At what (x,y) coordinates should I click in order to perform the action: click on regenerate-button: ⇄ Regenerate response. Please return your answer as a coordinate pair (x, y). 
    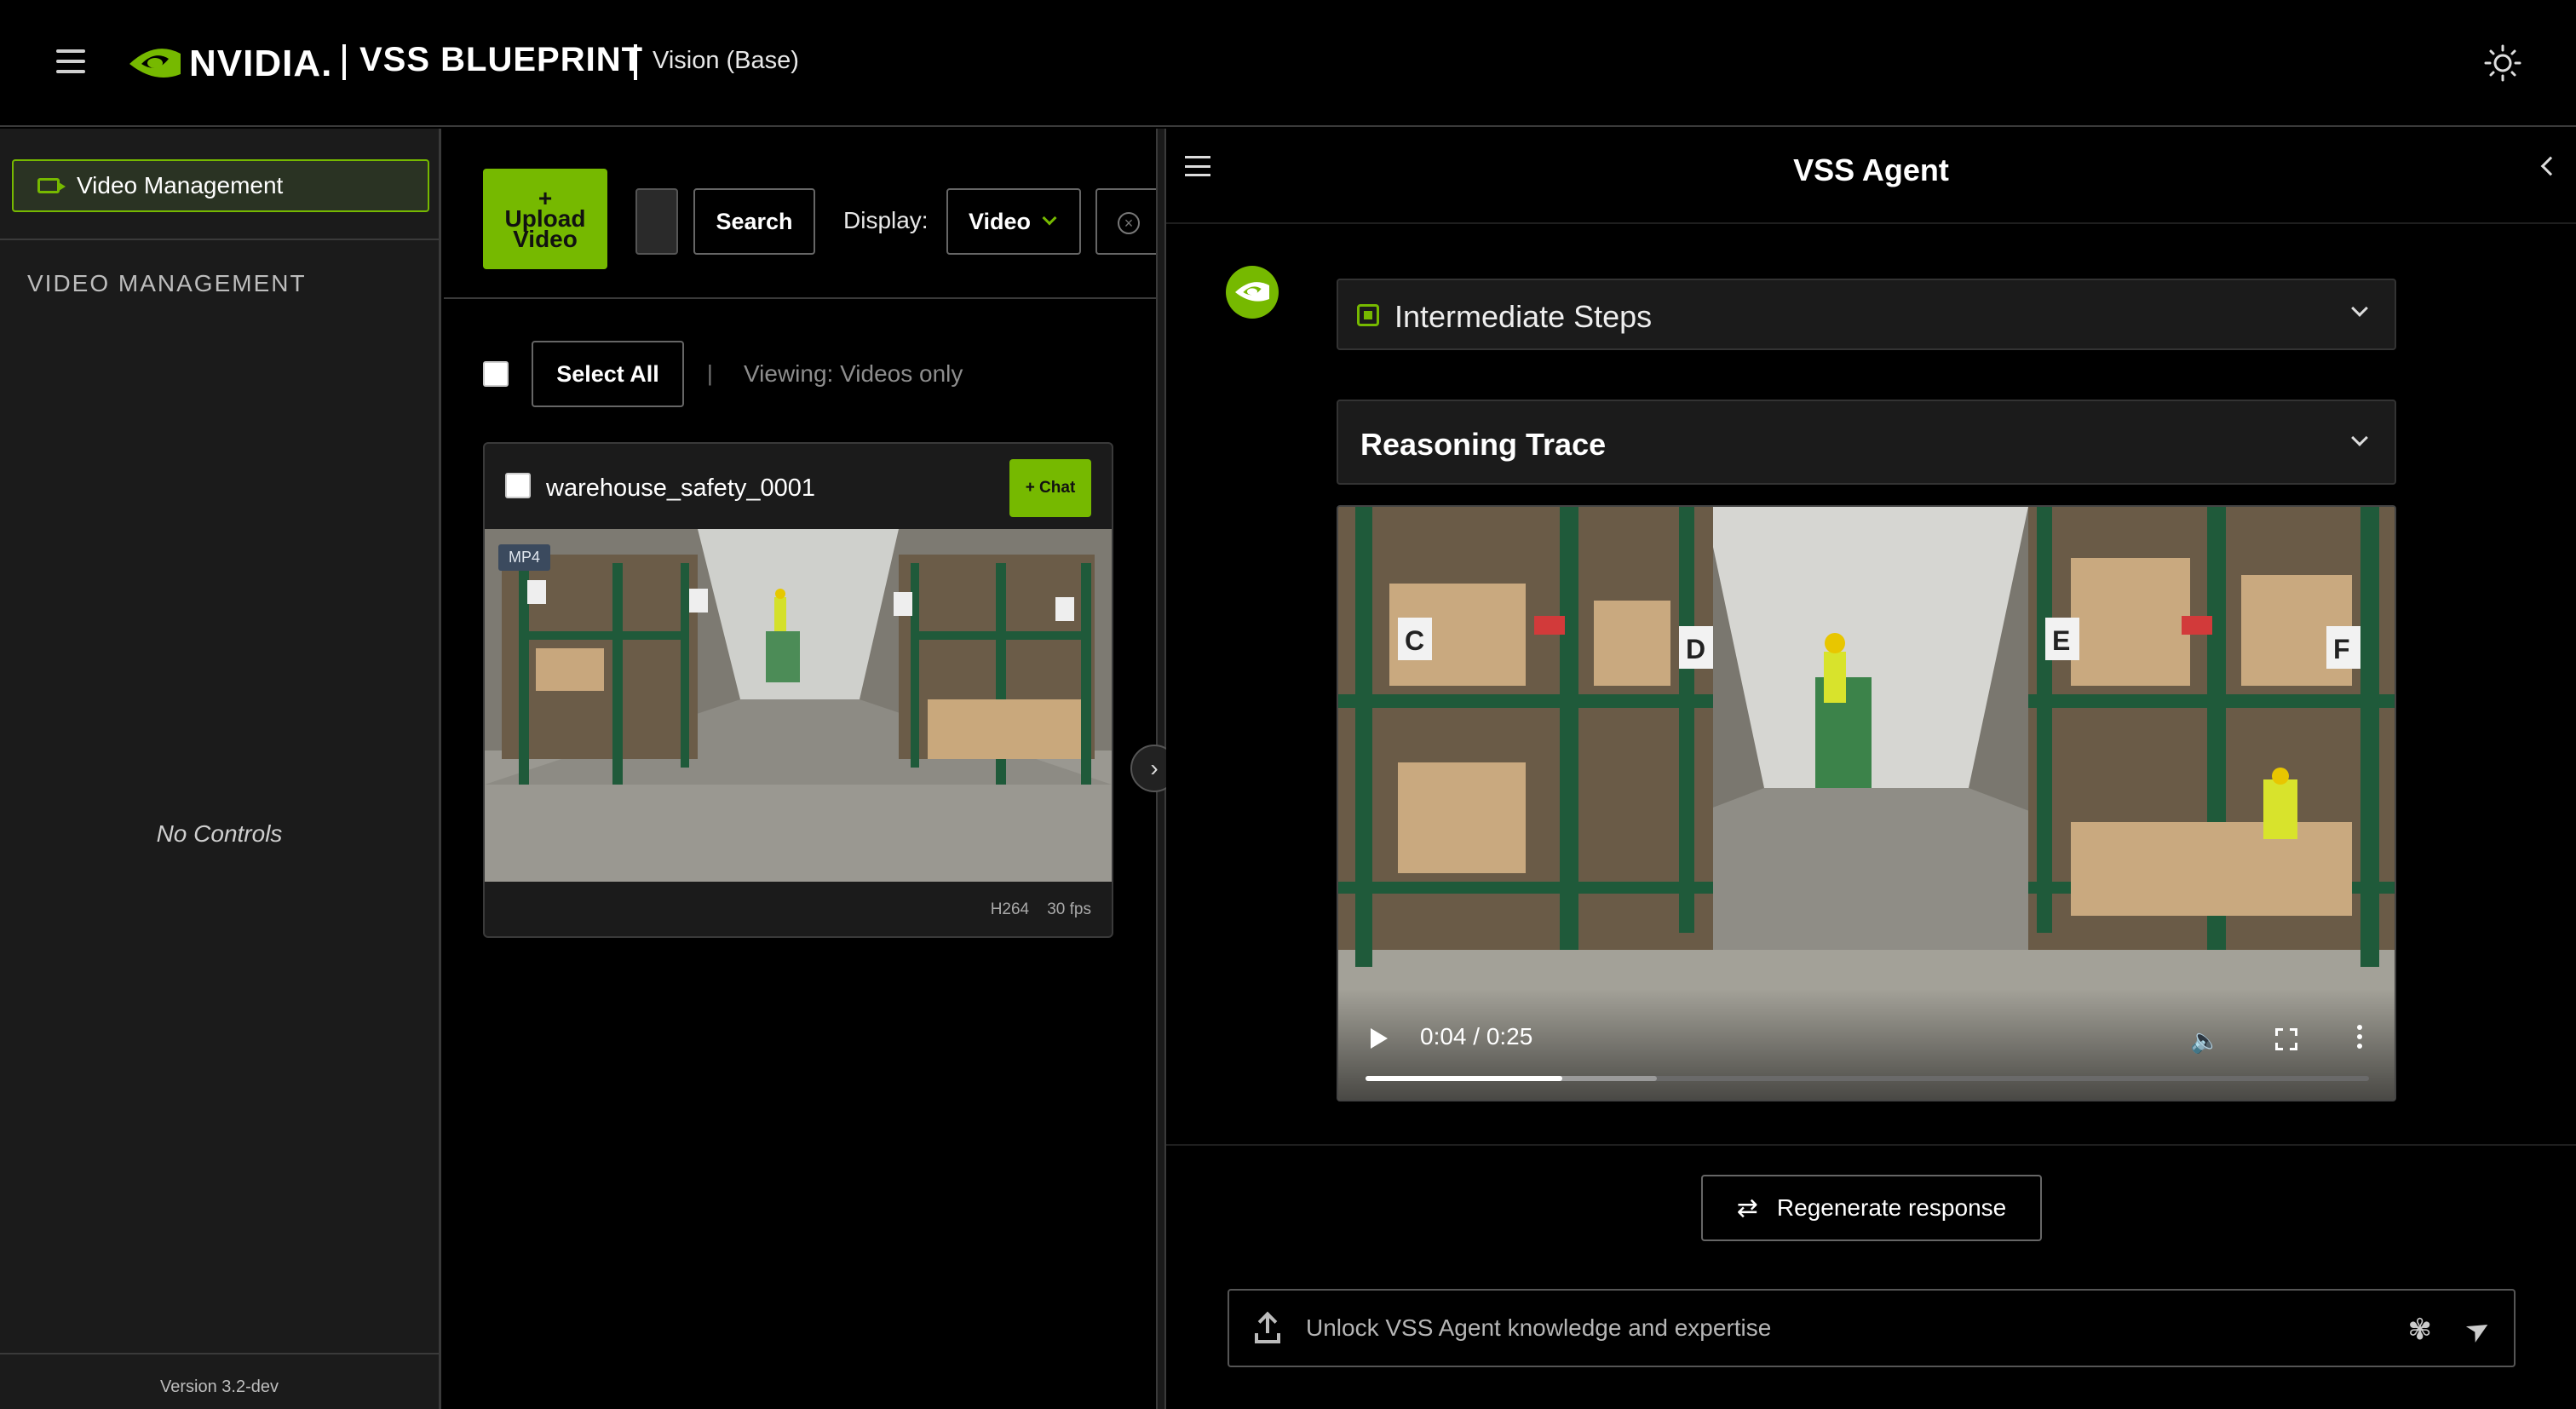
    Looking at the image, I should click on (1872, 1208).